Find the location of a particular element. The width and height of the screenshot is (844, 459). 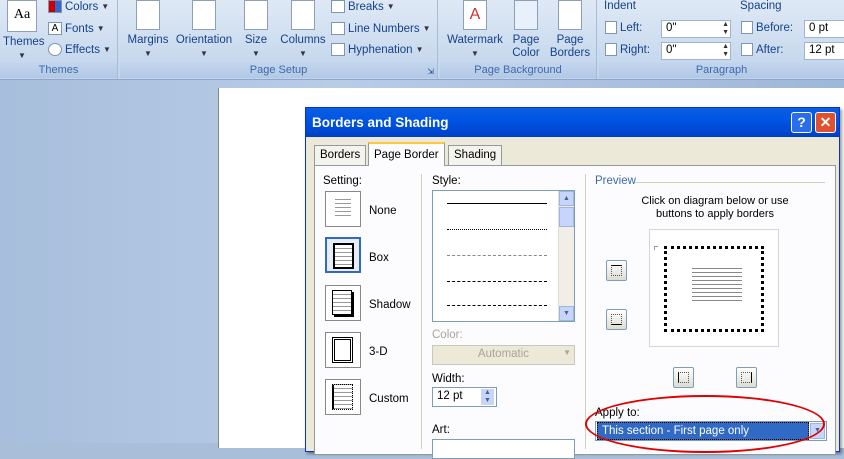

dialog-launcher-icon: ⇲ is located at coordinates (430, 71).